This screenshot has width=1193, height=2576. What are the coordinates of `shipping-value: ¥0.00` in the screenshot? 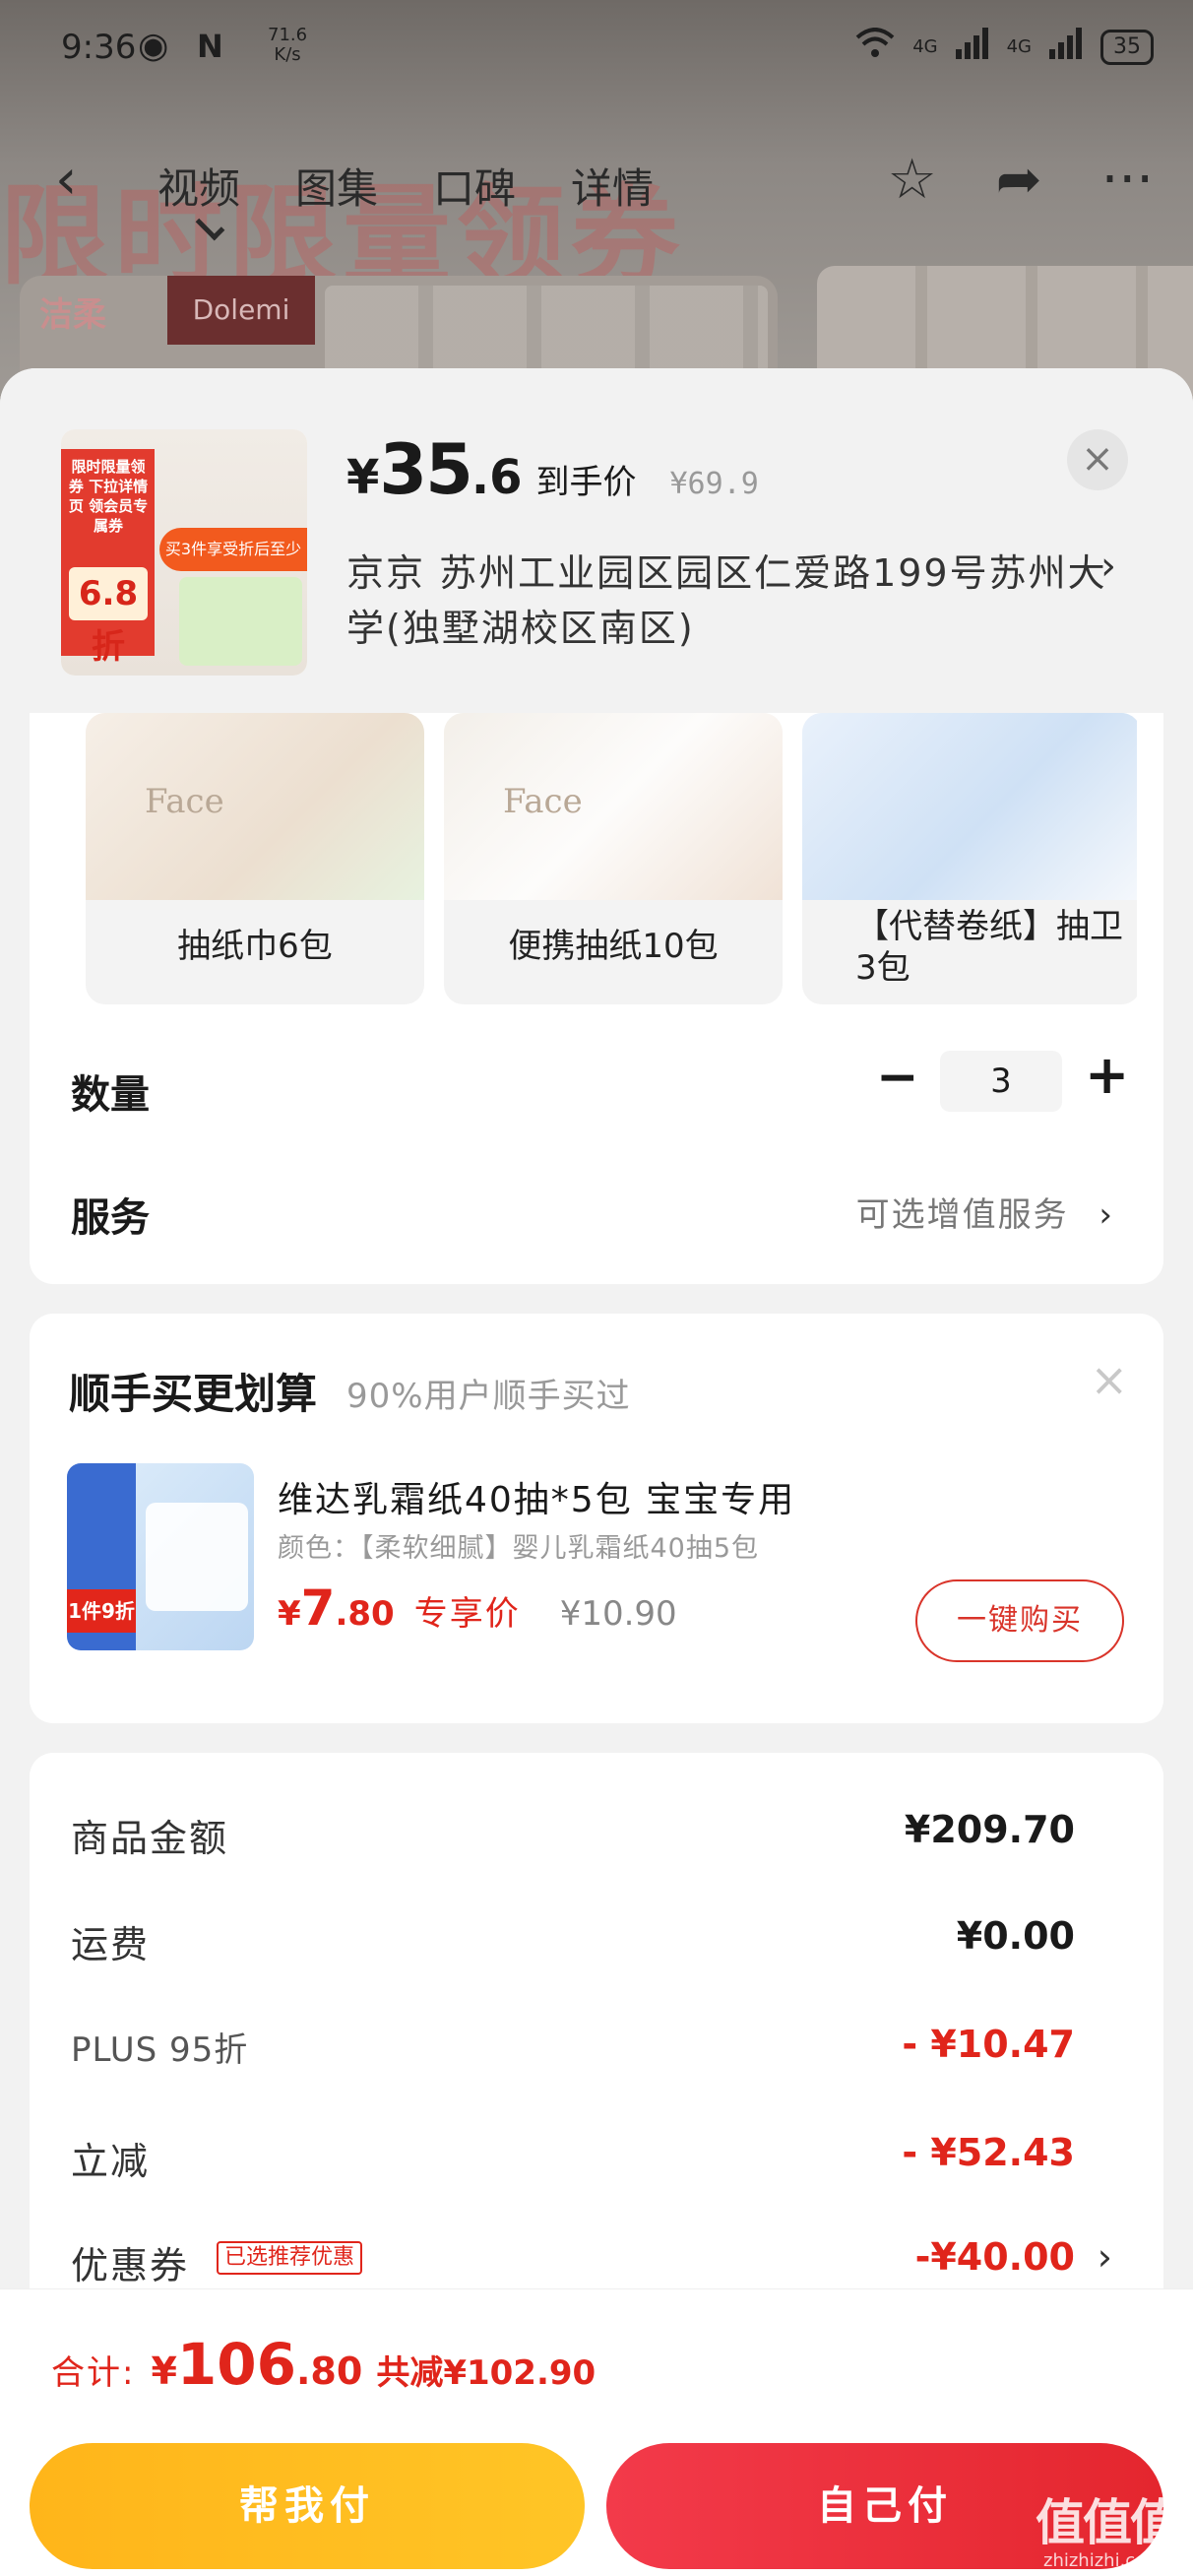 It's located at (1015, 1936).